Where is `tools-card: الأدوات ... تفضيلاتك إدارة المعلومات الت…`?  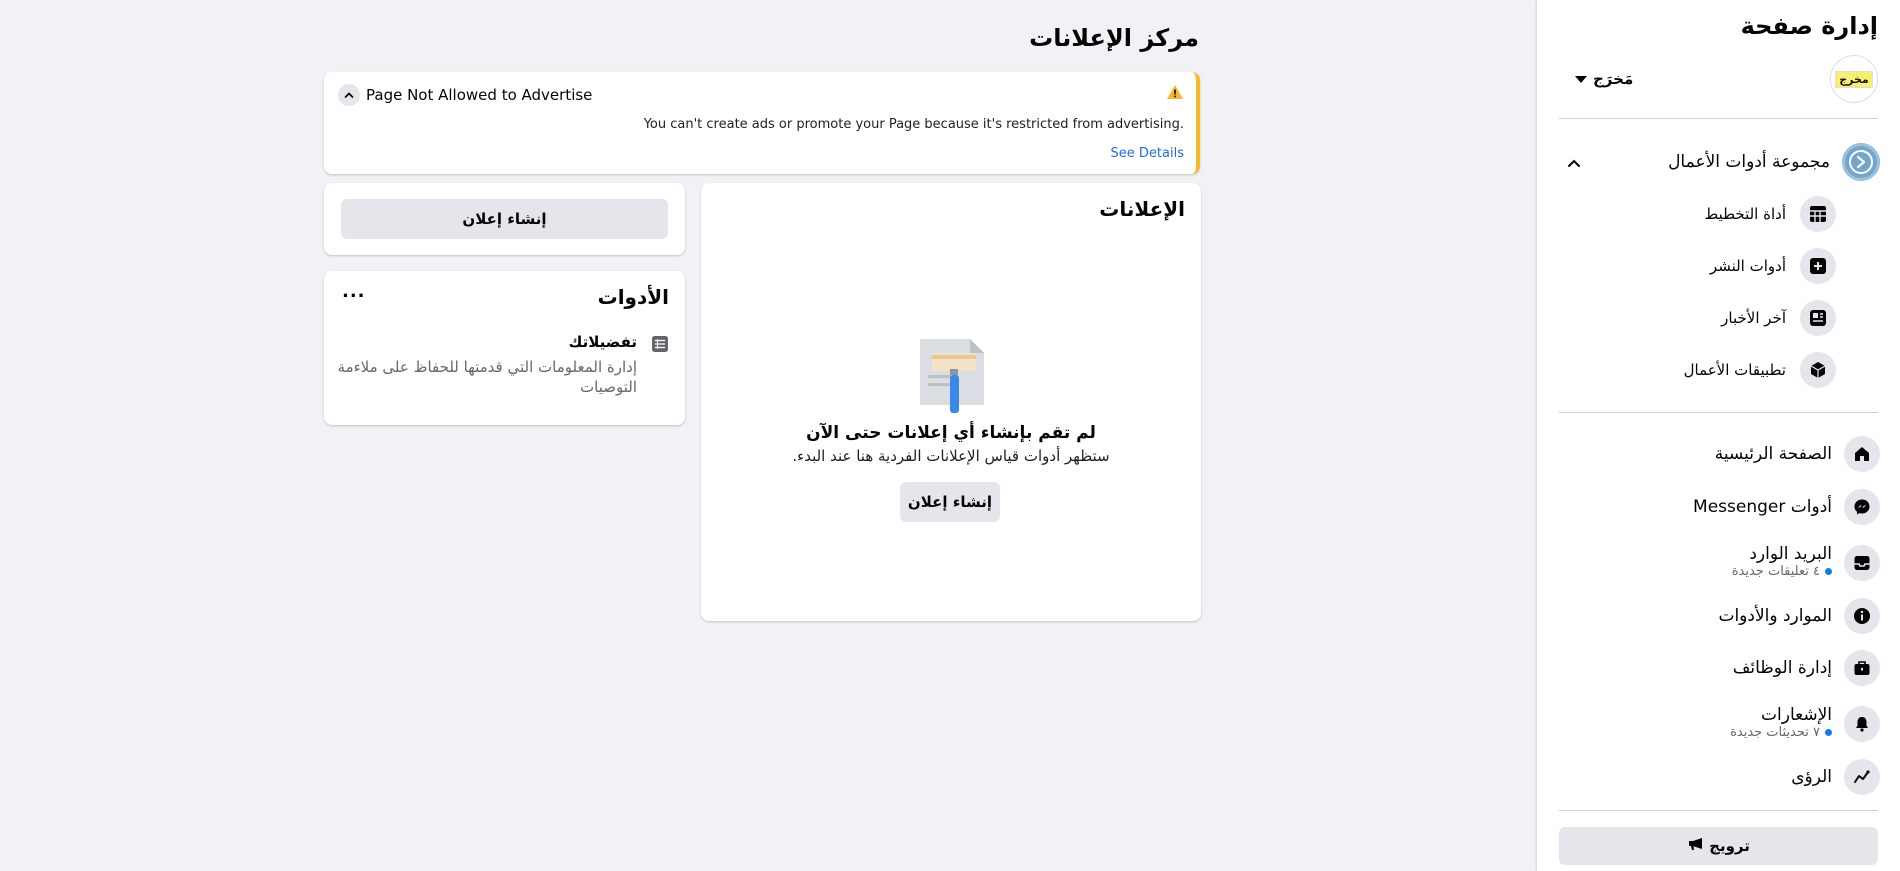 tools-card: الأدوات ... تفضيلاتك إدارة المعلومات الت… is located at coordinates (504, 348).